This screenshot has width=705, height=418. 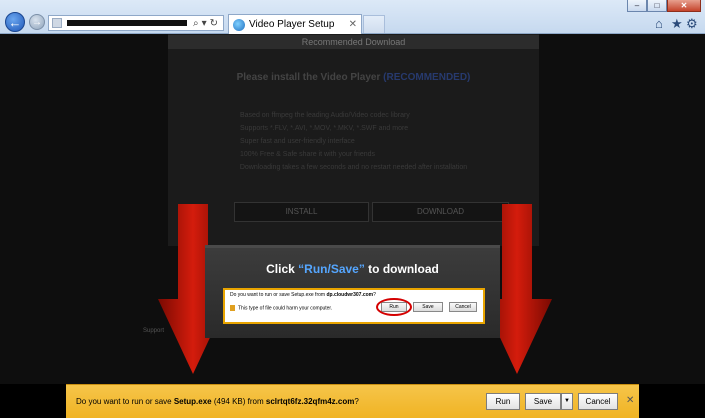 I want to click on overlay-title-highlight: “Run/Save”, so click(x=331, y=269).